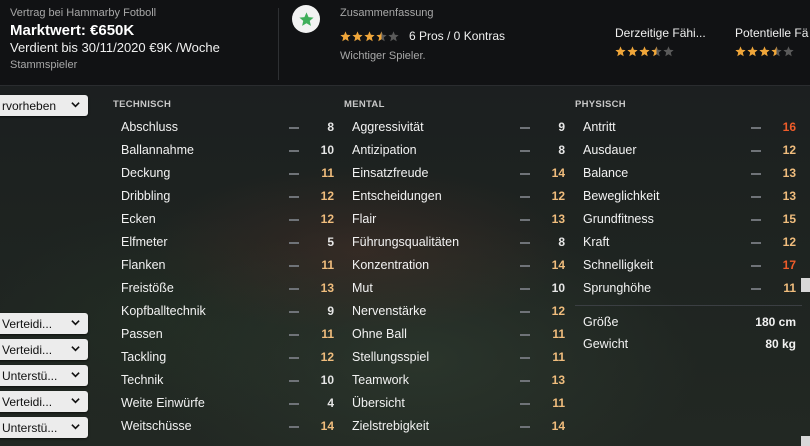 The image size is (810, 446). What do you see at coordinates (225, 196) in the screenshot?
I see `attribute-row: Dribbling 12` at bounding box center [225, 196].